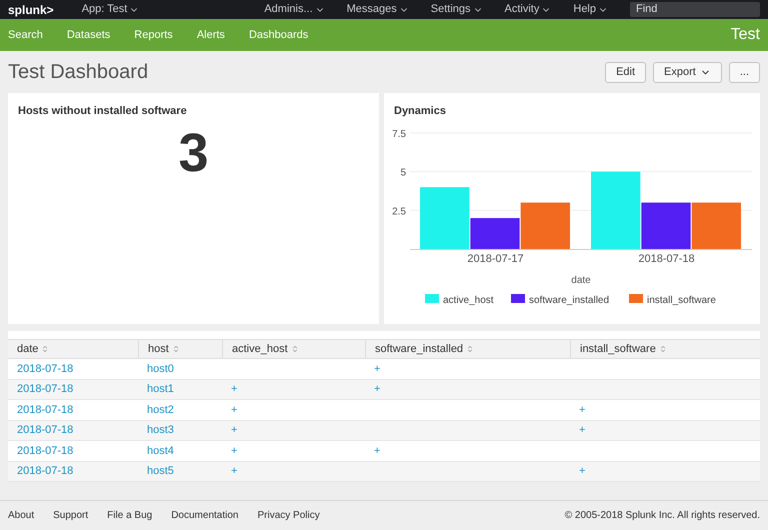 This screenshot has height=530, width=768. What do you see at coordinates (745, 35) in the screenshot?
I see `app-title: Test` at bounding box center [745, 35].